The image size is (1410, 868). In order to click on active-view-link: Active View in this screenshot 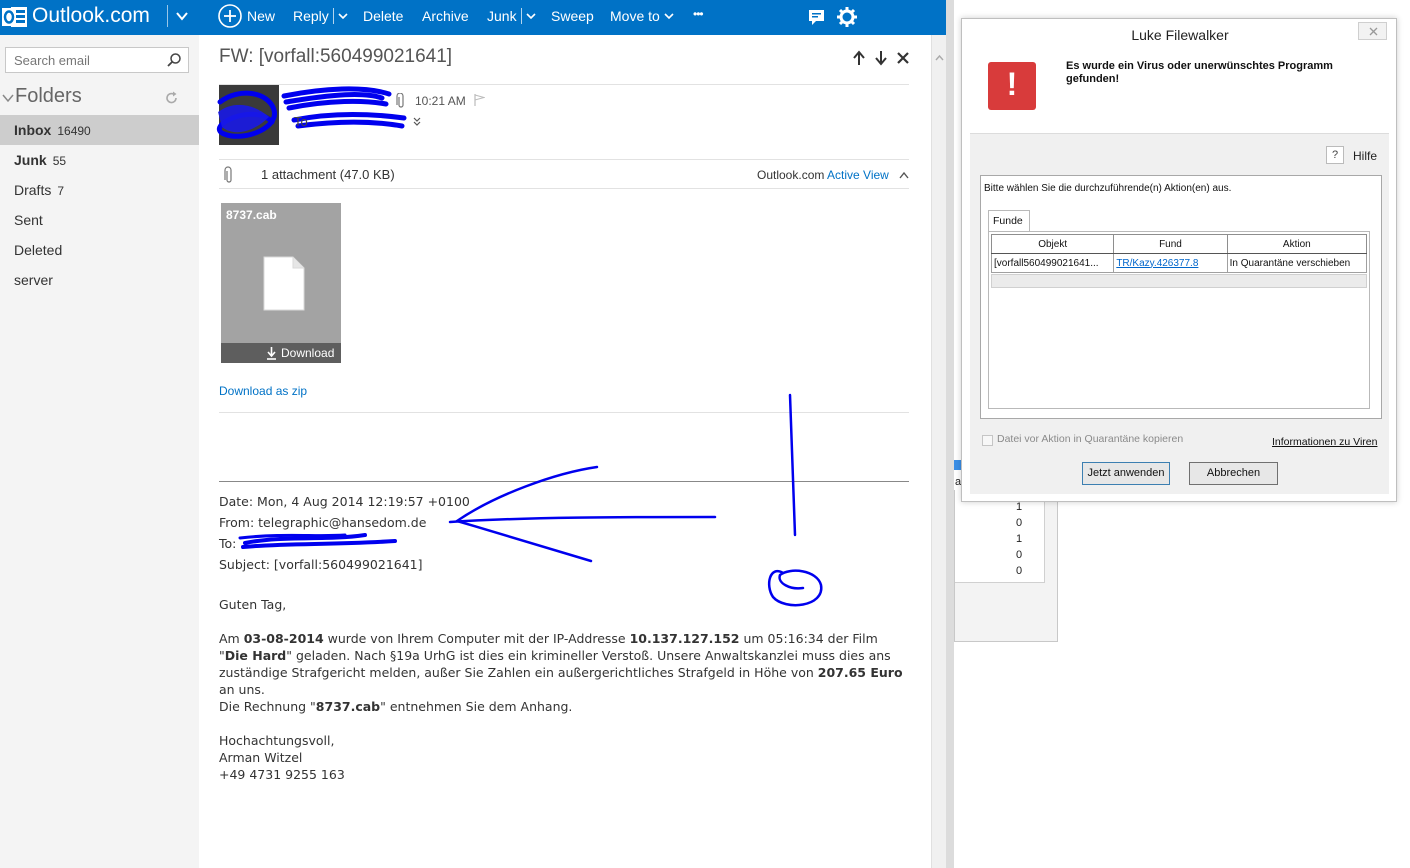, I will do `click(858, 175)`.